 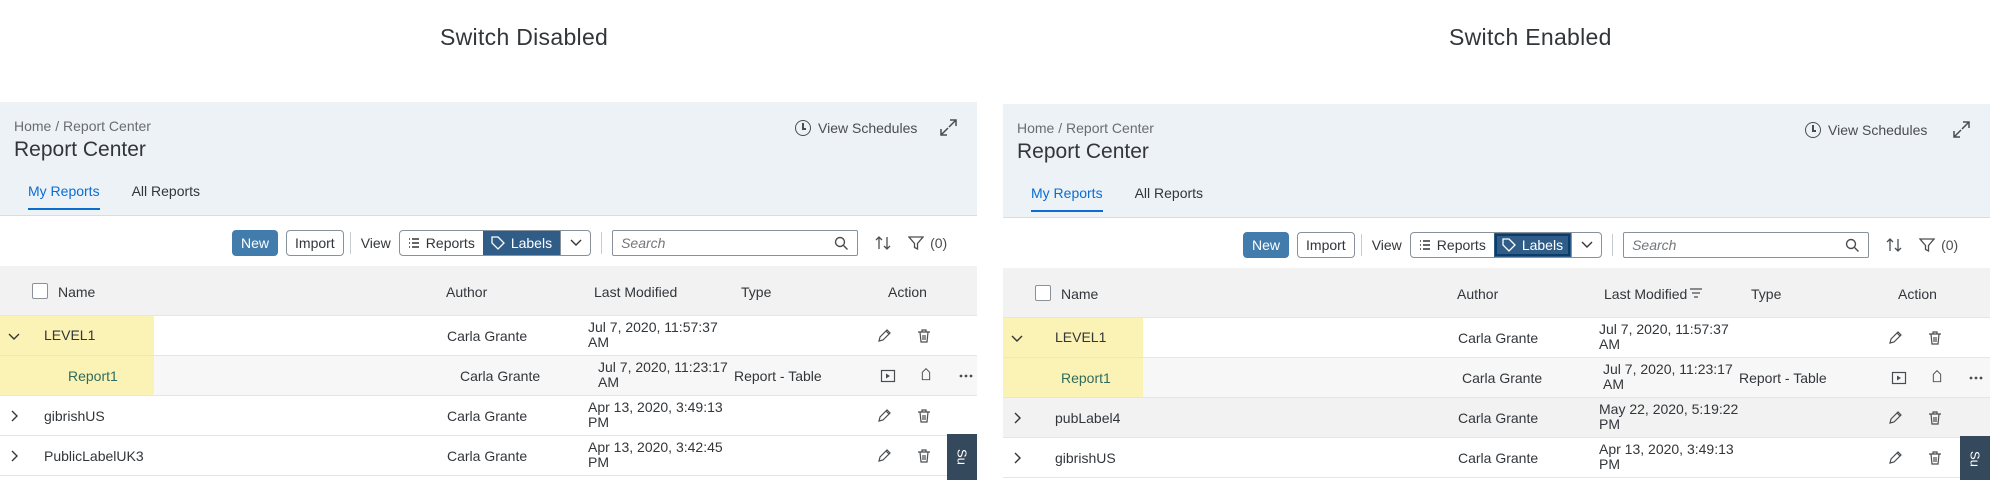 I want to click on reports-segment-label: Reports, so click(x=450, y=243).